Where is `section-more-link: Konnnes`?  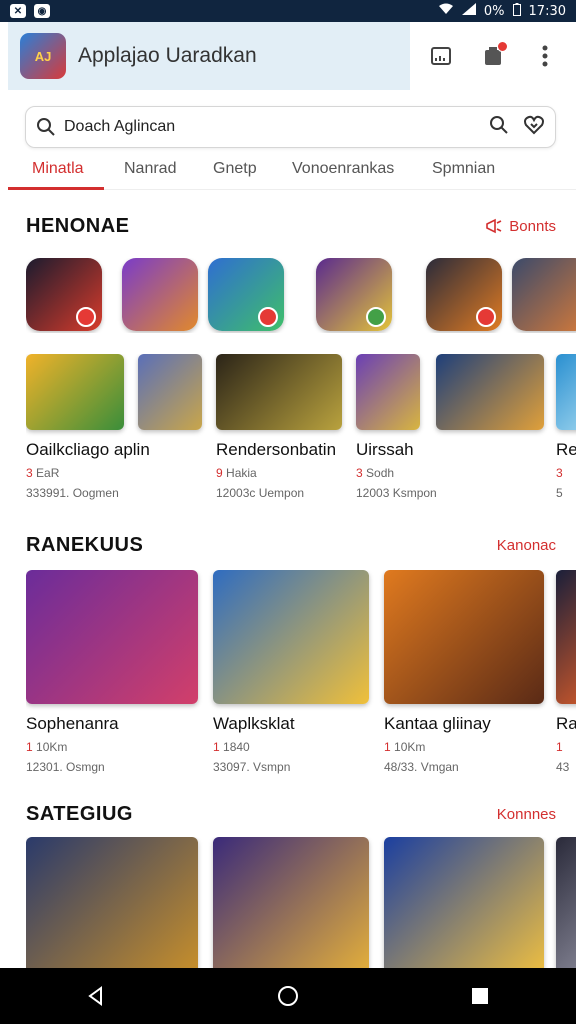
section-more-link: Konnnes is located at coordinates (526, 814).